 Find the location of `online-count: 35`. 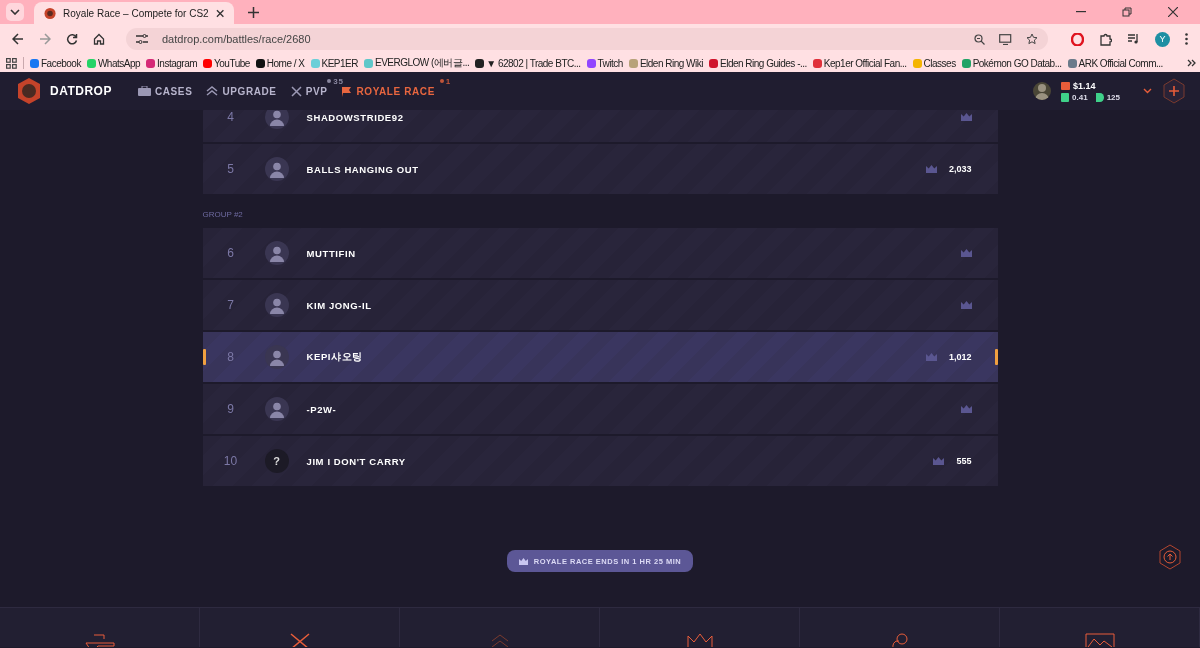

online-count: 35 is located at coordinates (335, 81).